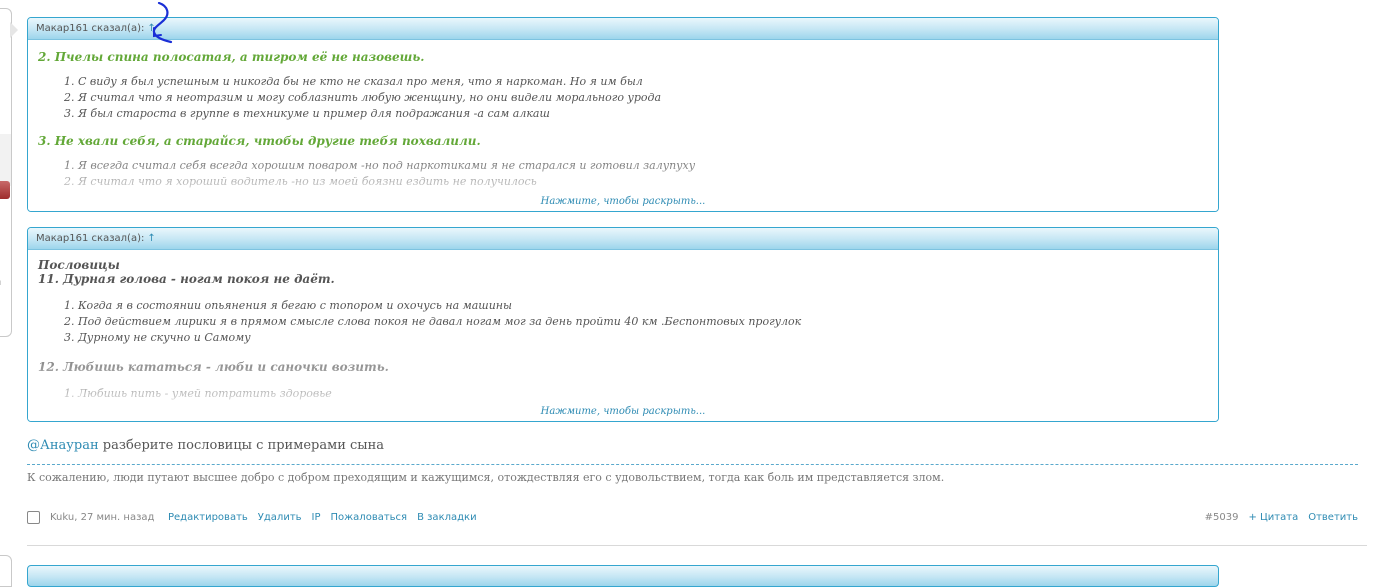 The image size is (1399, 587). I want to click on quote-block-next, so click(623, 576).